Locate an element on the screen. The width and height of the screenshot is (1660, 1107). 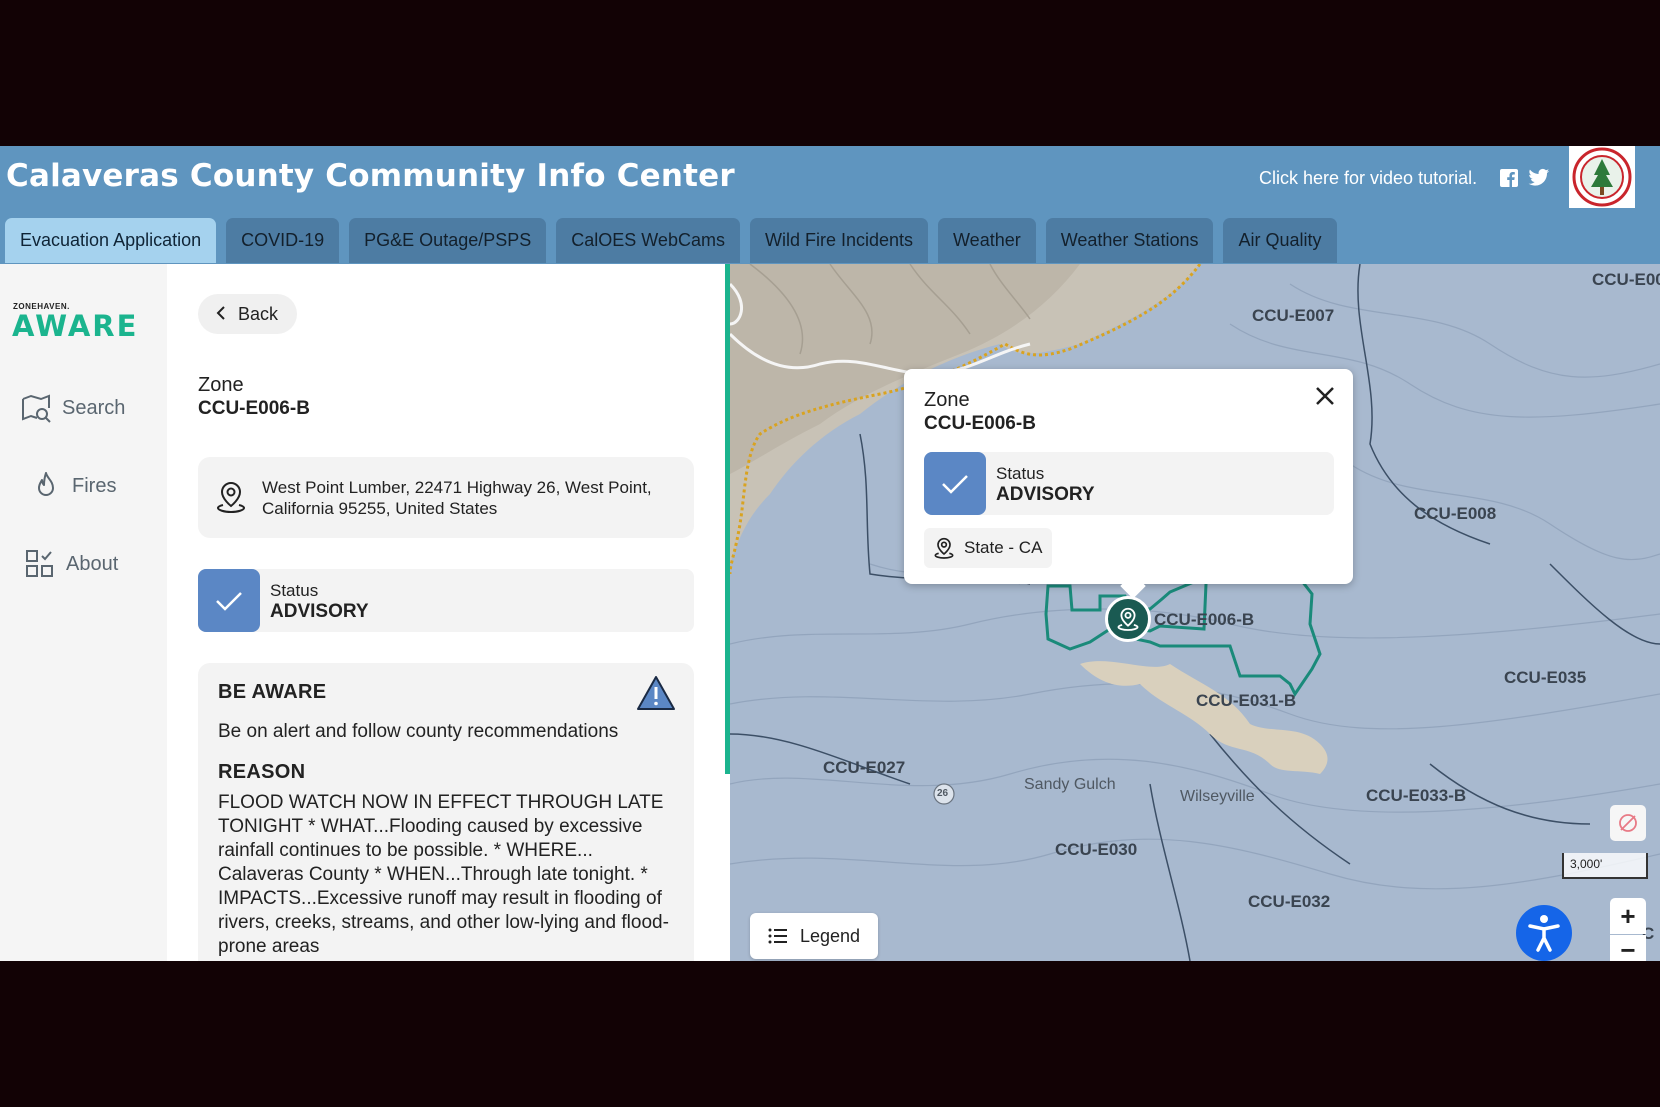
be-aware-heading: BE AWARE is located at coordinates (272, 692).